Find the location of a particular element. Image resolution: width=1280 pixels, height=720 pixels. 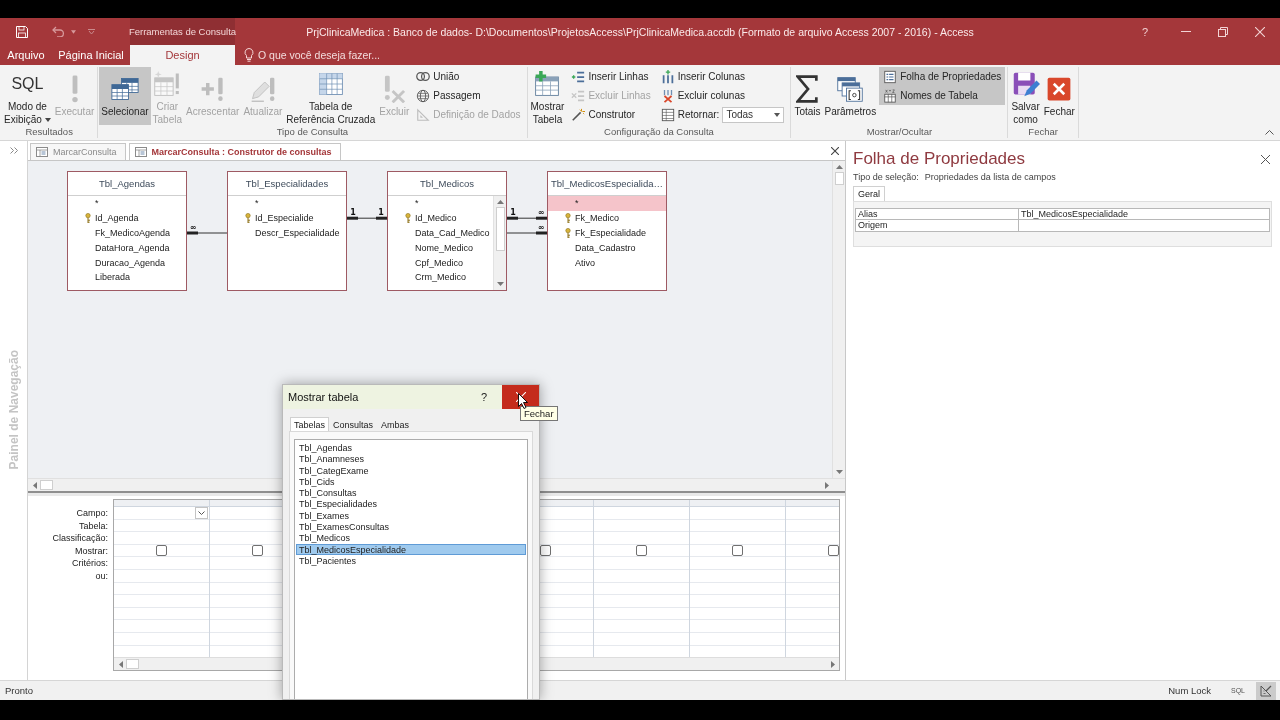

group-label: Mostrar/Ocultar is located at coordinates (899, 131).